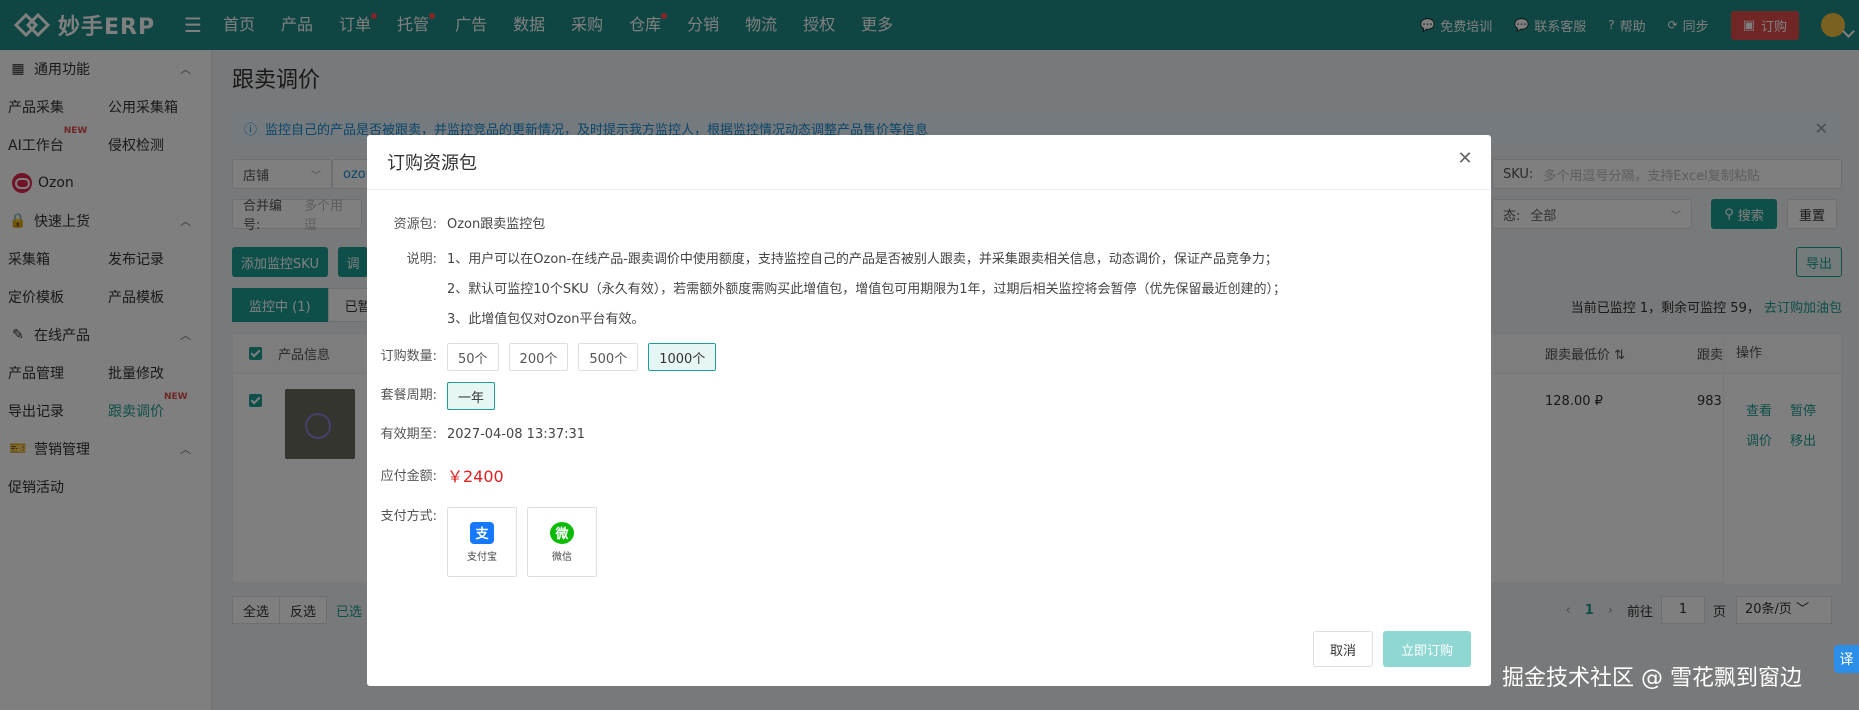 The height and width of the screenshot is (710, 1859). Describe the element at coordinates (1465, 159) in the screenshot. I see `close-icon: ✕` at that location.